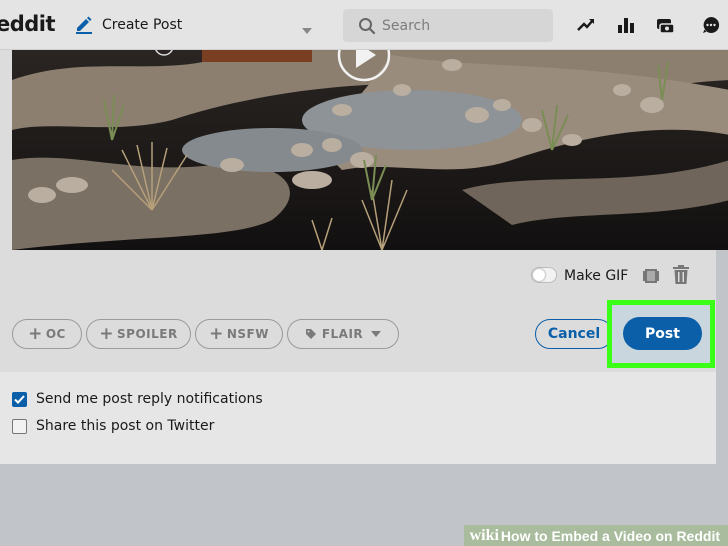 This screenshot has width=728, height=546. I want to click on nsfw-tag-button: + NSFW, so click(239, 334).